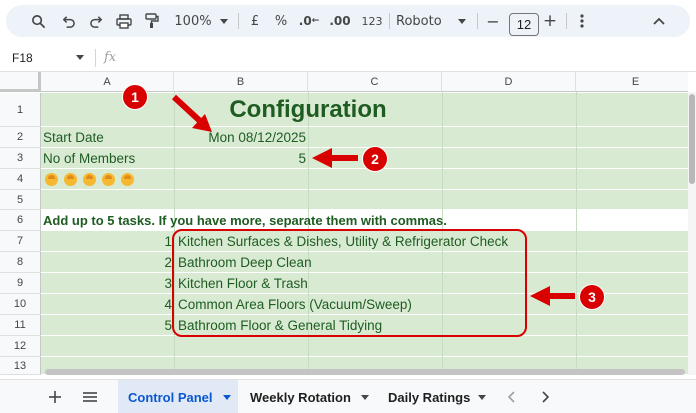 Image resolution: width=696 pixels, height=413 pixels. Describe the element at coordinates (429, 397) in the screenshot. I see `tab-label: Daily Ratings` at that location.